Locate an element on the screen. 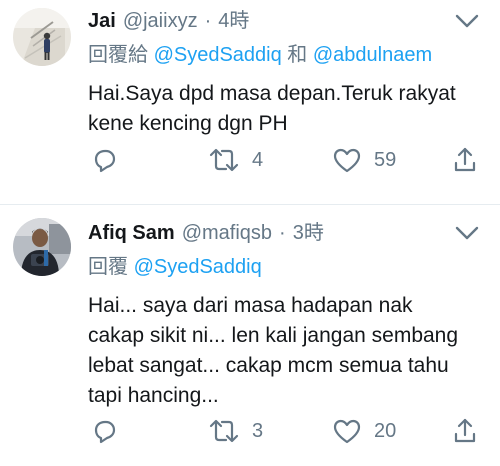 The width and height of the screenshot is (500, 466). tweet-actions: 3 20 is located at coordinates (287, 431).